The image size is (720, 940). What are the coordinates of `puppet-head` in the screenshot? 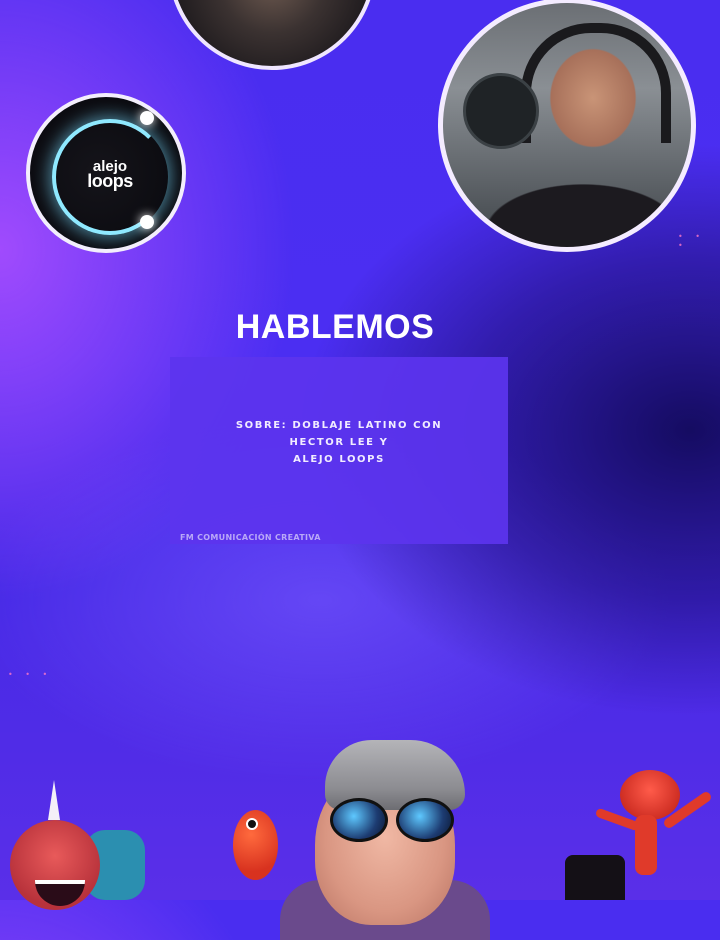 It's located at (650, 795).